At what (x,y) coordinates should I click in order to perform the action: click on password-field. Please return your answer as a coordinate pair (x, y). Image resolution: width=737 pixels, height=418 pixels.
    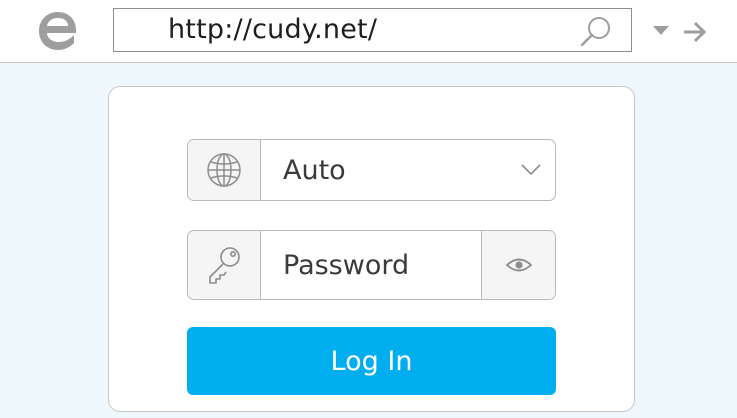
    Looking at the image, I should click on (371, 265).